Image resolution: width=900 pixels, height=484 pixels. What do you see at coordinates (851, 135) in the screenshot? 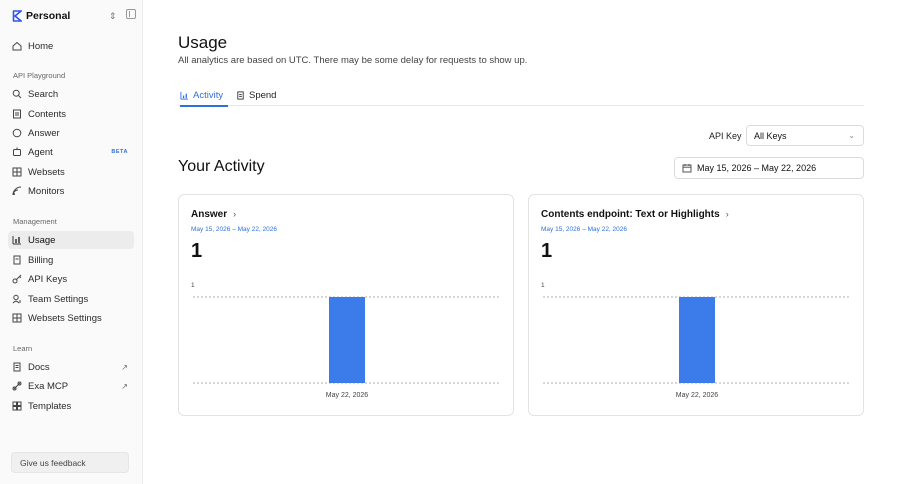
I see `chevron-down-icon: ⌄` at bounding box center [851, 135].